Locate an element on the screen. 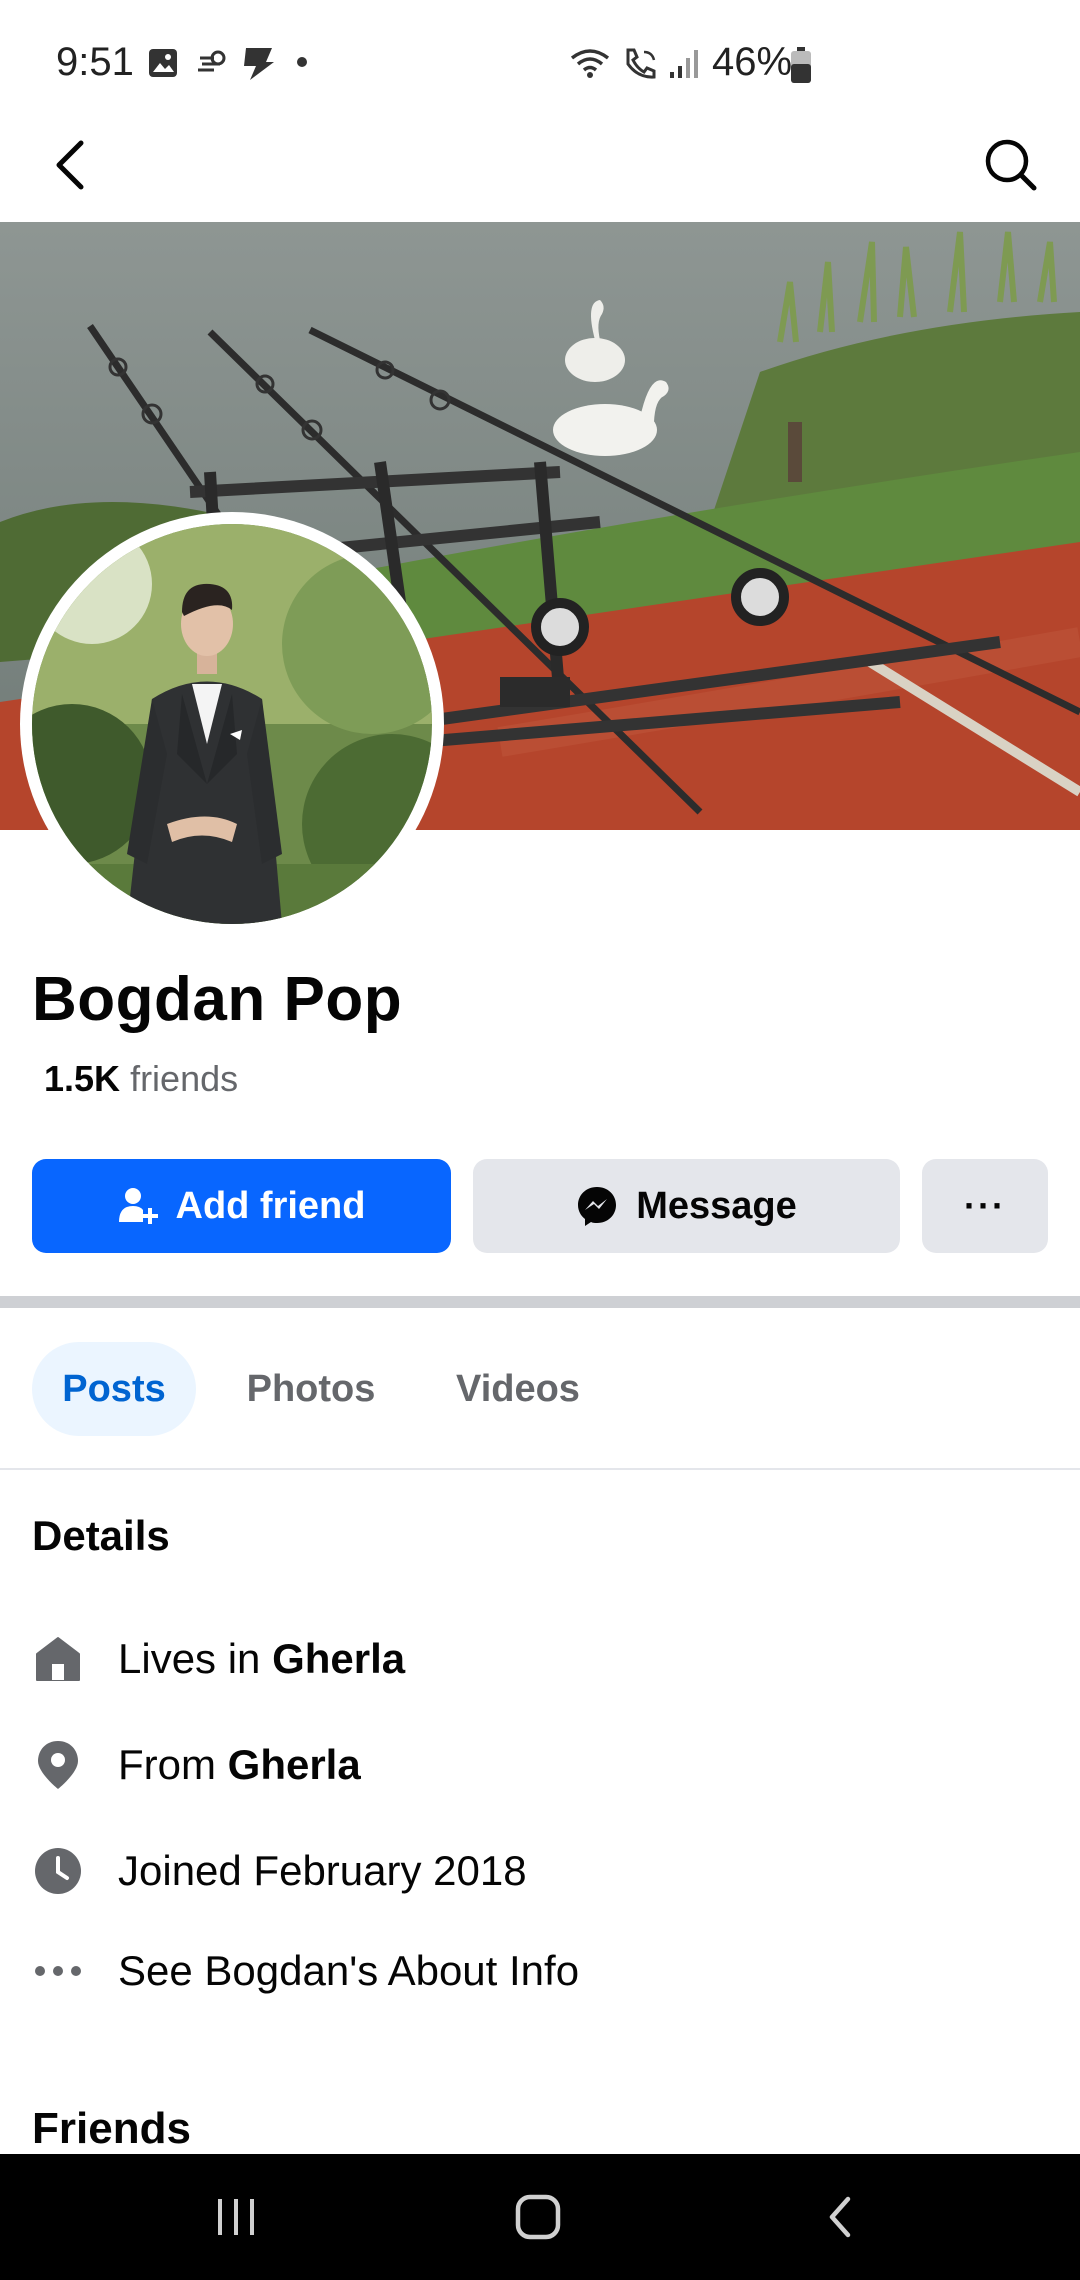  location-pin-icon is located at coordinates (58, 1765).